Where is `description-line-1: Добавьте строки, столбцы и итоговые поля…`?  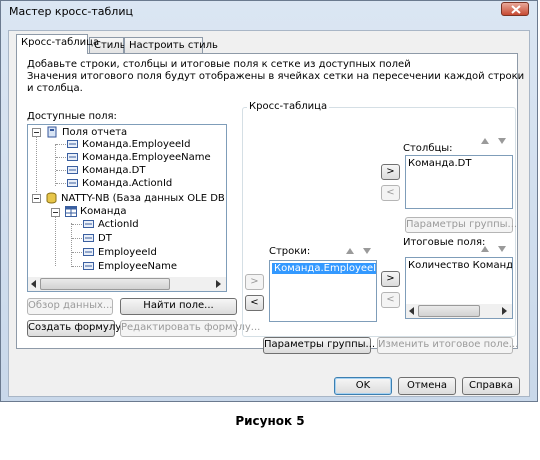
description-line-1: Добавьте строки, столбцы и итоговые поля… is located at coordinates (219, 64).